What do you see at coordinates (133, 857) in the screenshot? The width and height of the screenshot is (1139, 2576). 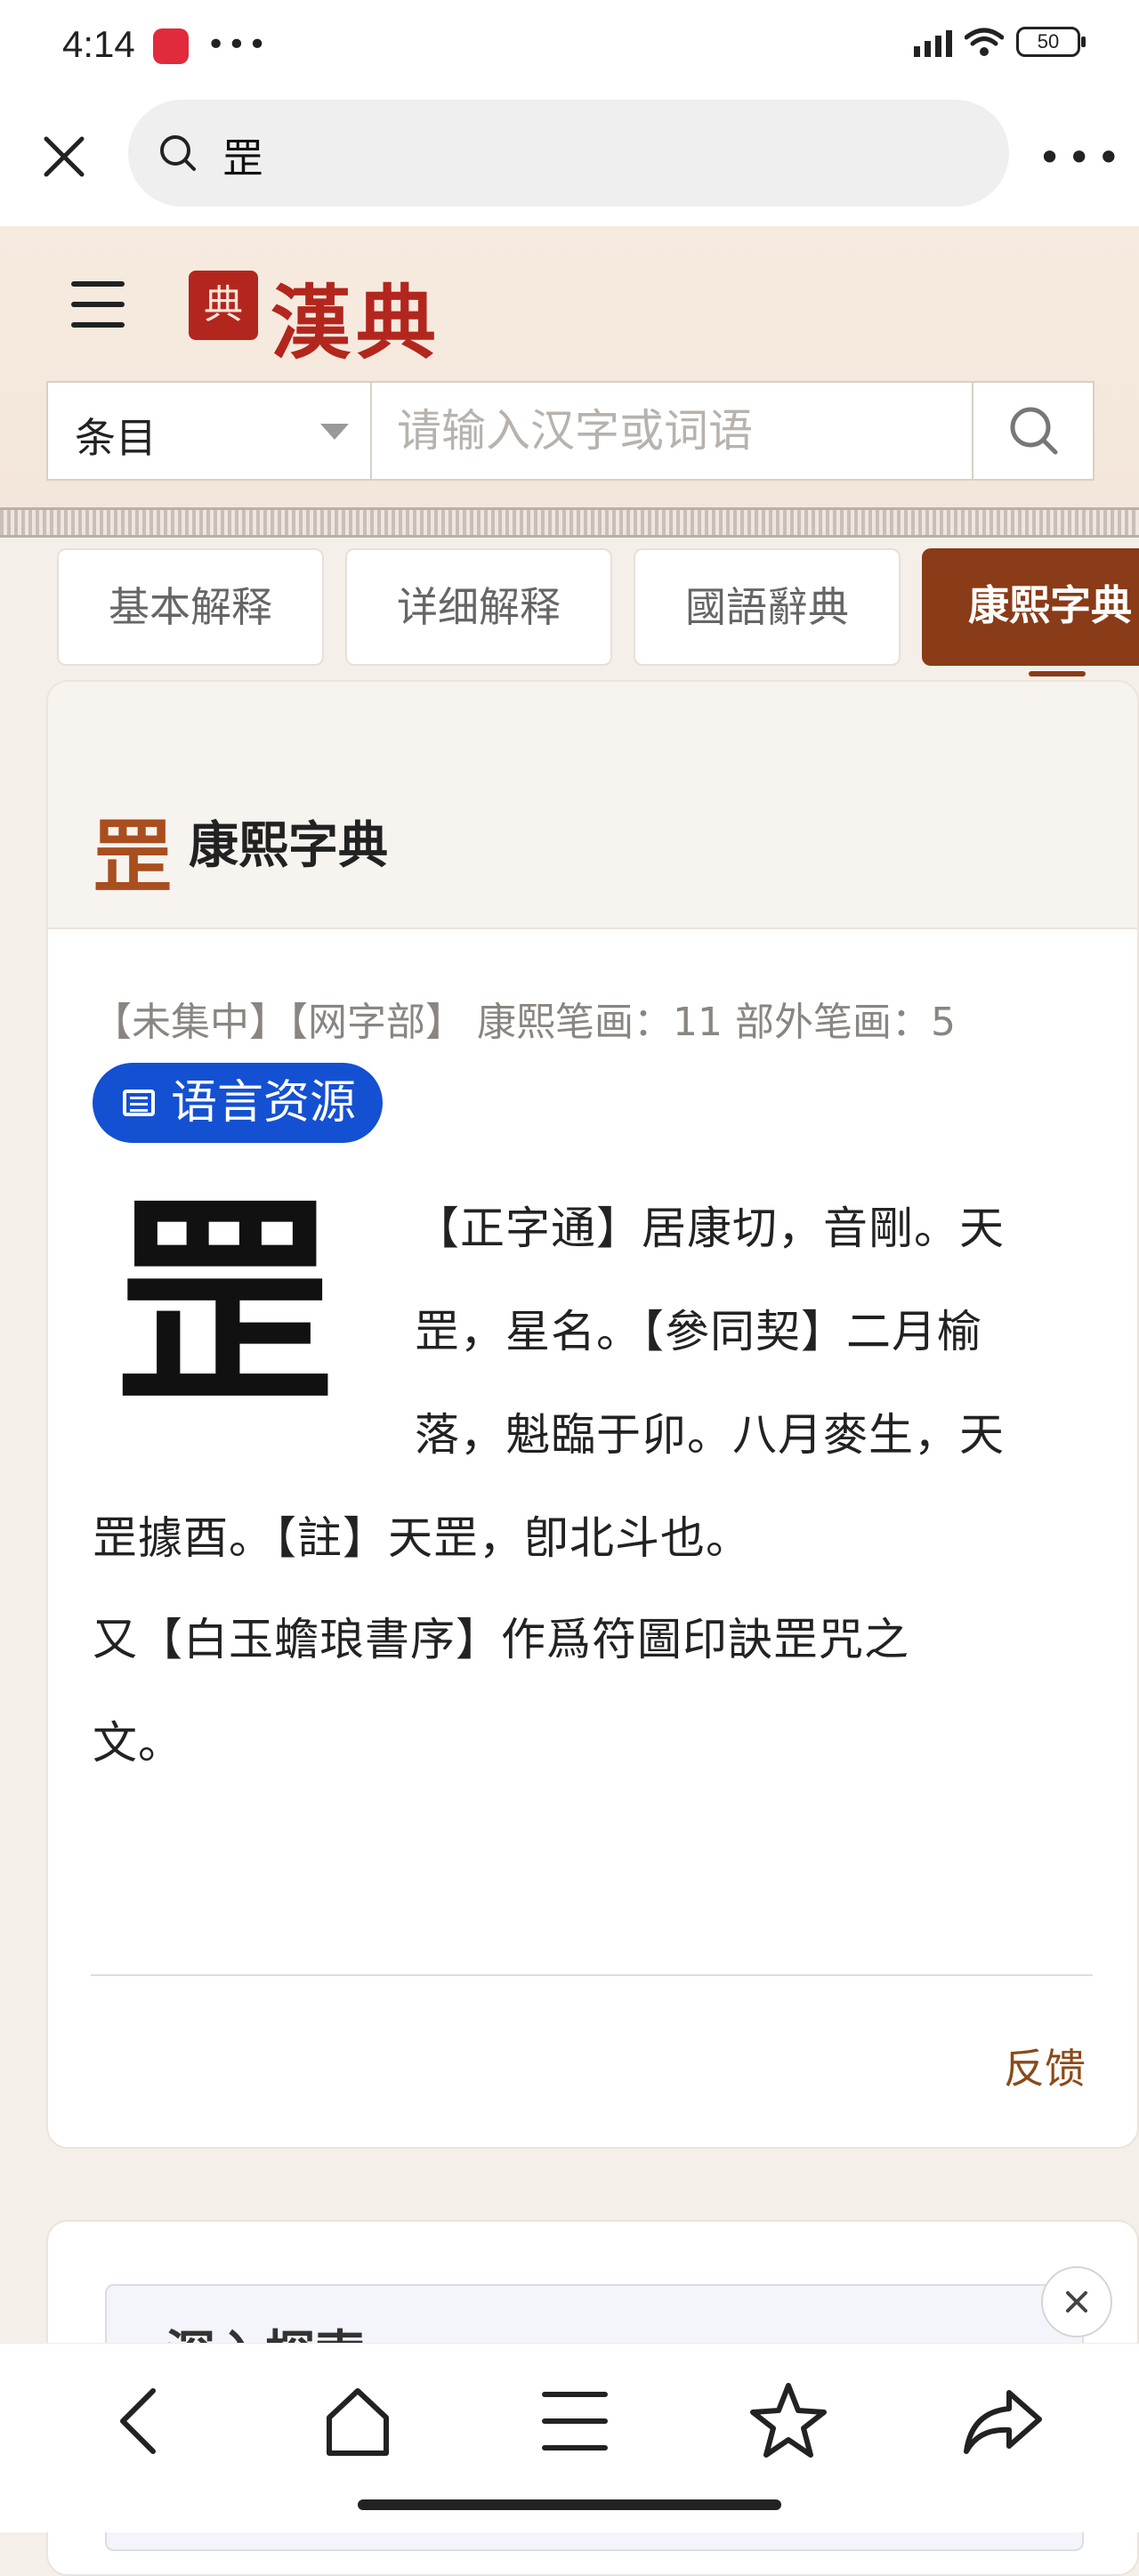 I see `entry-character: 罡` at bounding box center [133, 857].